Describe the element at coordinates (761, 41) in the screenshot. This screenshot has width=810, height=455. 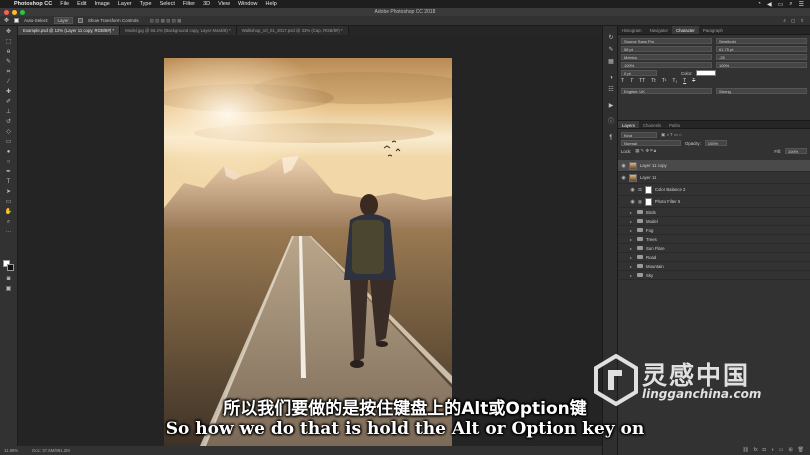
I see `font-style-select: Semibold` at that location.